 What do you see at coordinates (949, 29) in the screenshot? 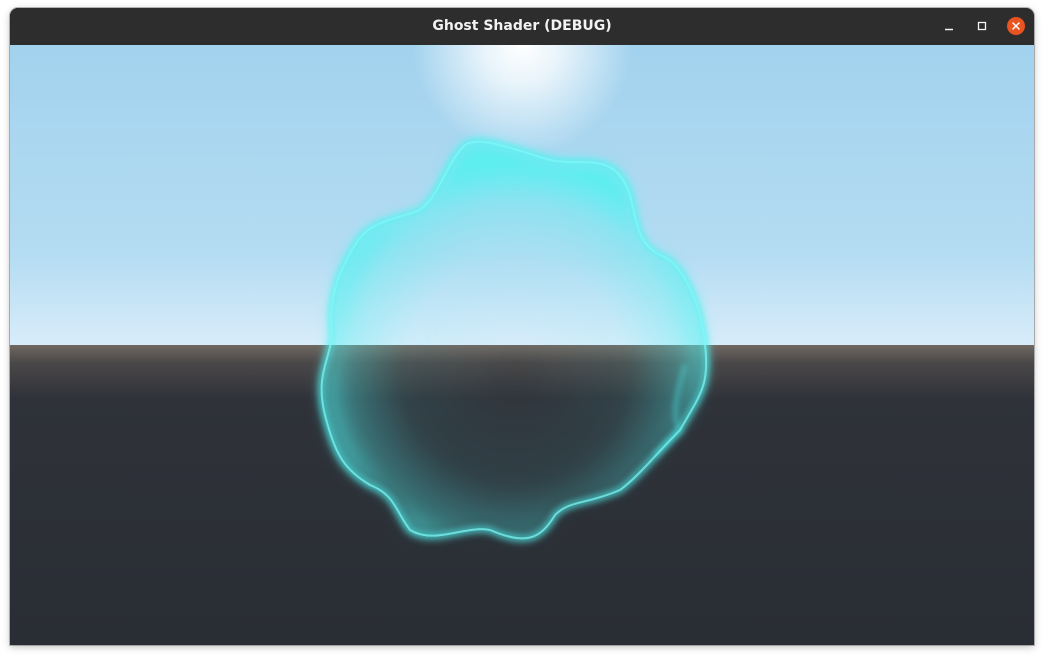
I see `minimize-icon` at bounding box center [949, 29].